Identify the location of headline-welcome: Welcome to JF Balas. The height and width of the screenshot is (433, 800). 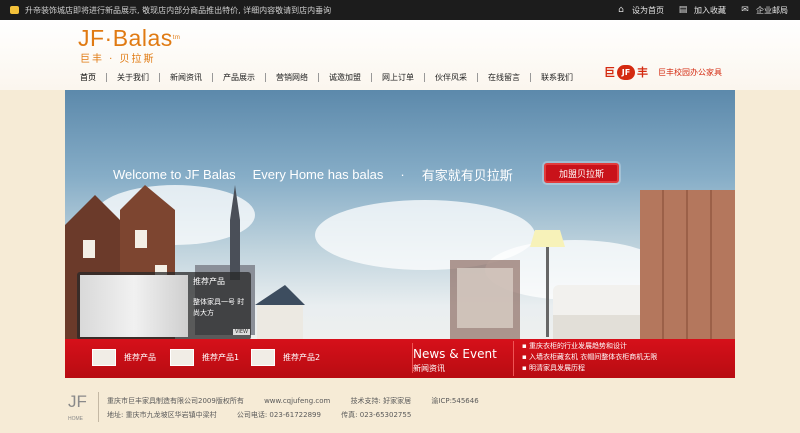
(174, 174).